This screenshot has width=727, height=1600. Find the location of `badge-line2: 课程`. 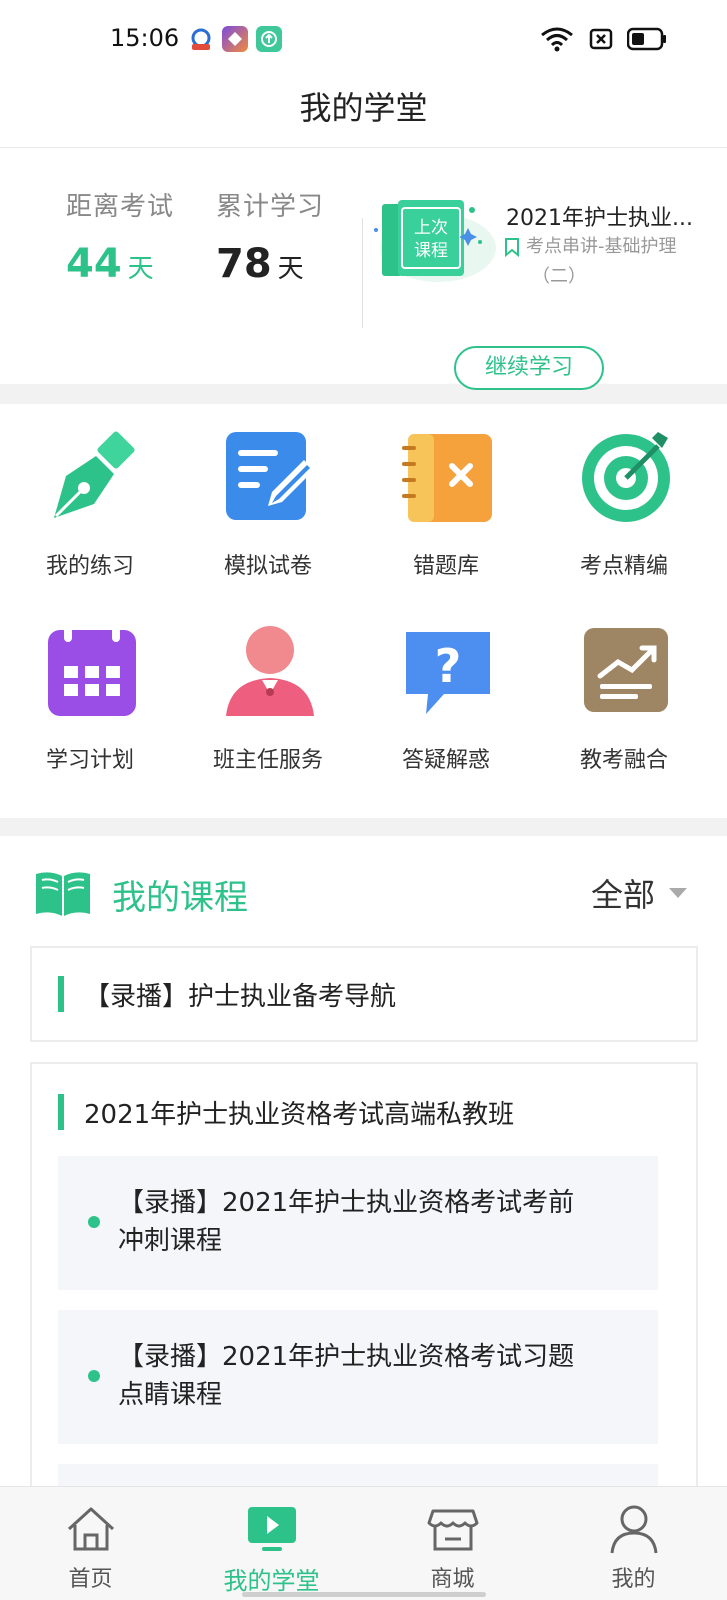

badge-line2: 课程 is located at coordinates (431, 251).